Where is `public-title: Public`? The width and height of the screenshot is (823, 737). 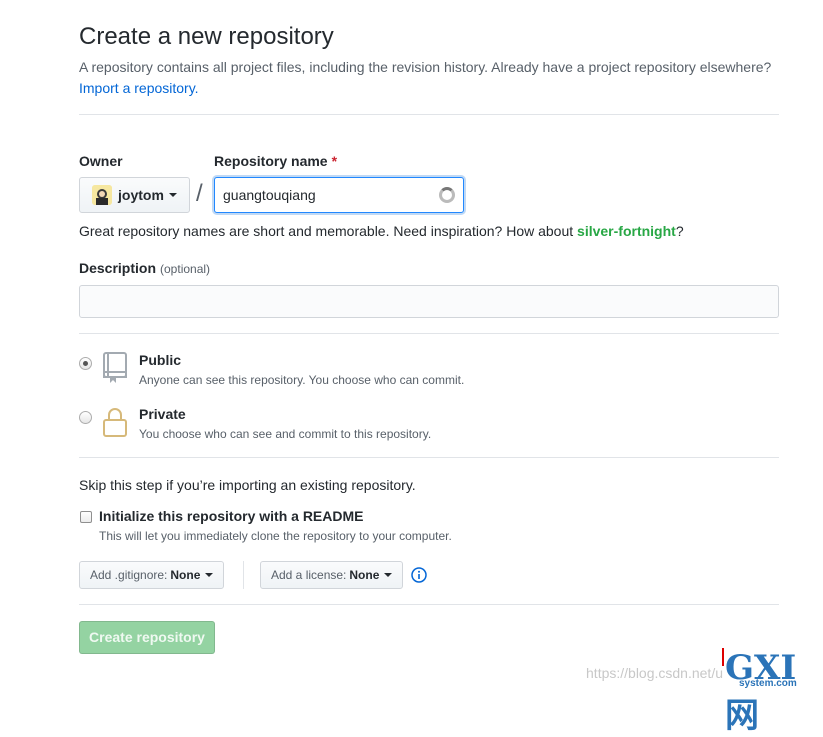
public-title: Public is located at coordinates (160, 360).